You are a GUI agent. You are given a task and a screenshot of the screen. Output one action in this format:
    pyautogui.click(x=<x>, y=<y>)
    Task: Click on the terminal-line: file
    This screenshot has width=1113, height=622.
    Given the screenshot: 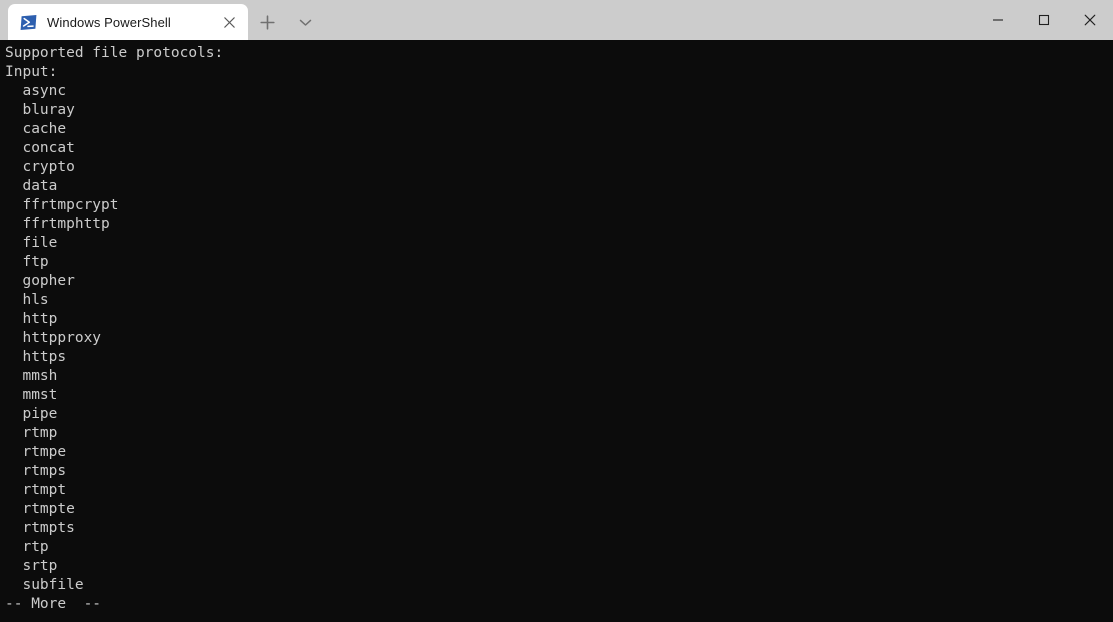 What is the action you would take?
    pyautogui.click(x=31, y=243)
    